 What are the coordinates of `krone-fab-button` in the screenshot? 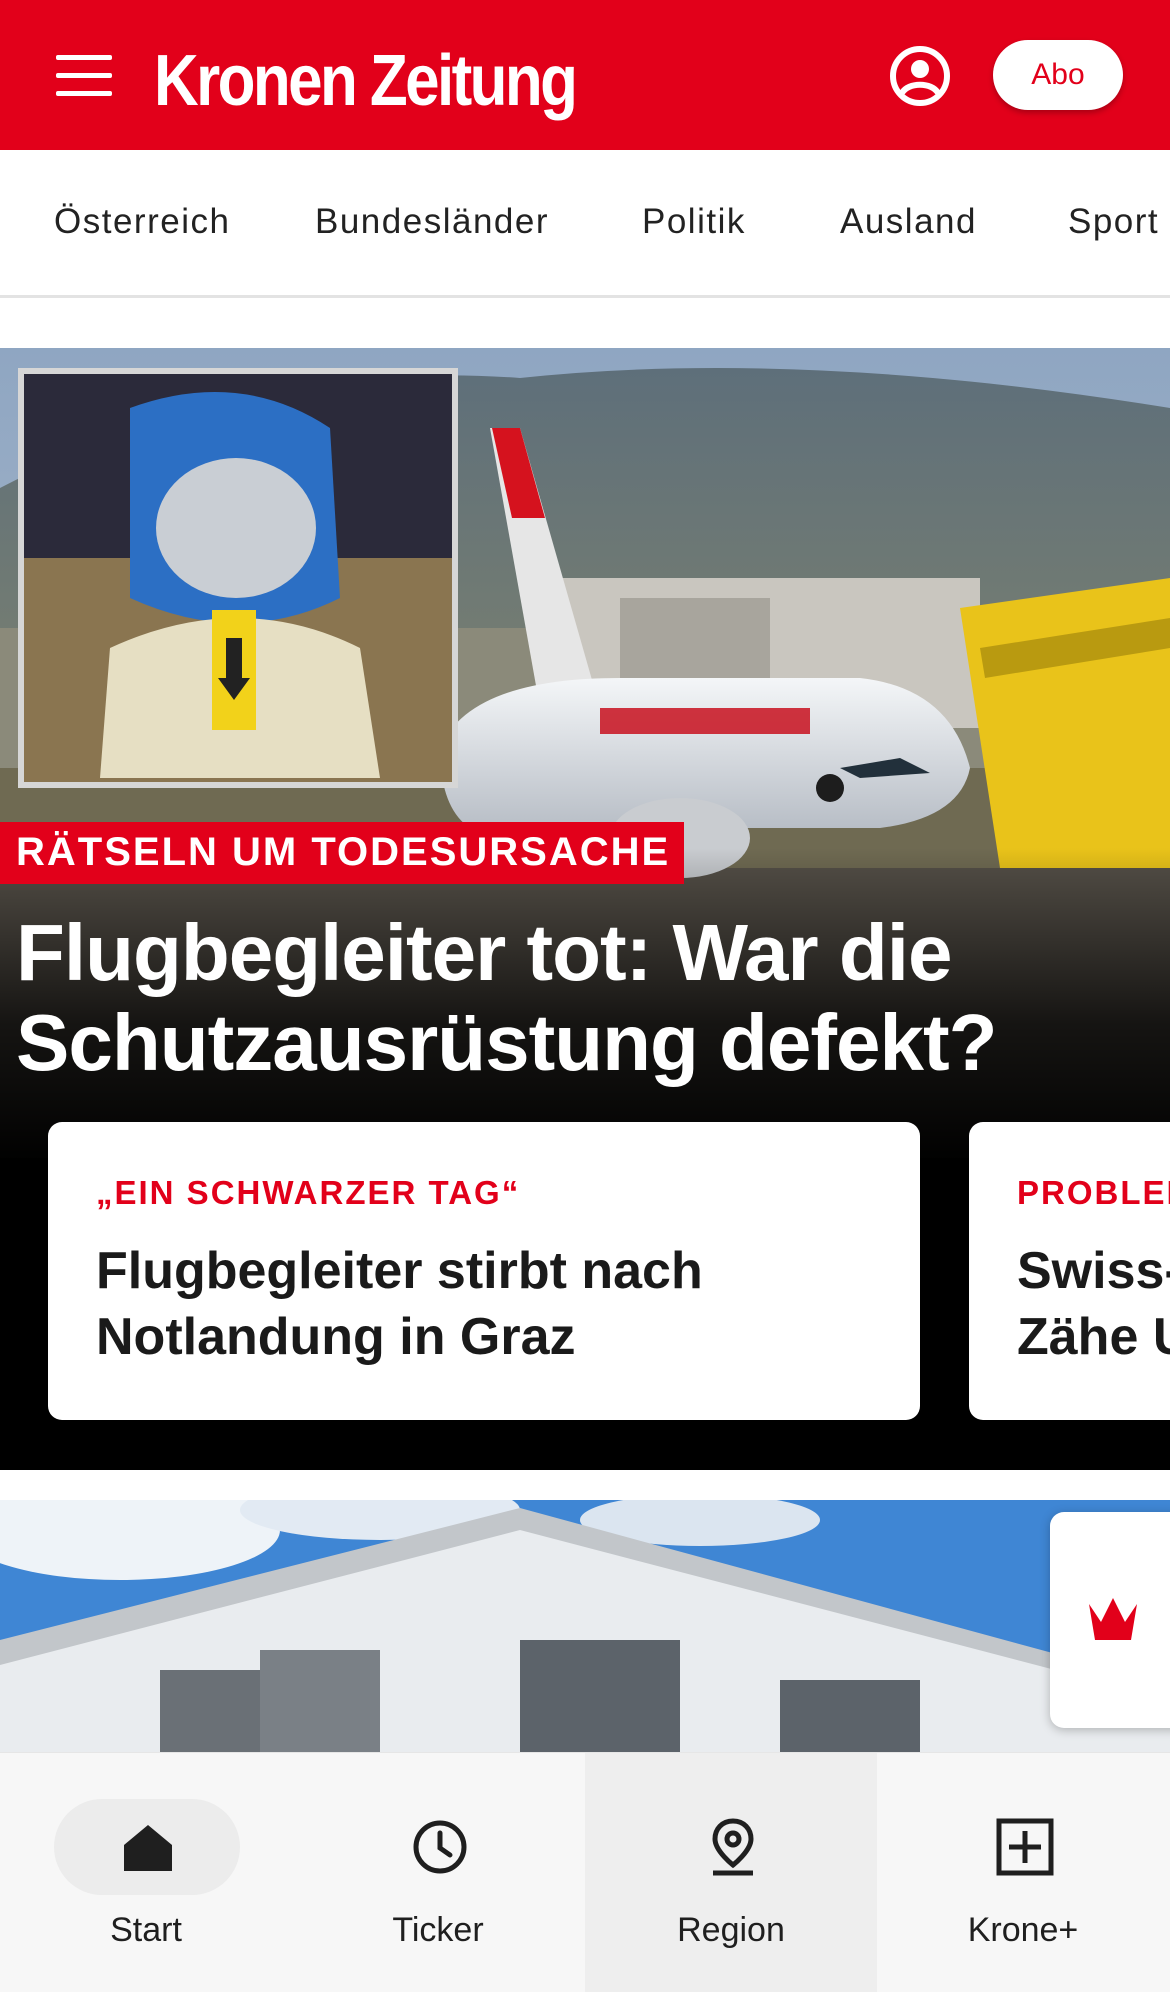 It's located at (1110, 1620).